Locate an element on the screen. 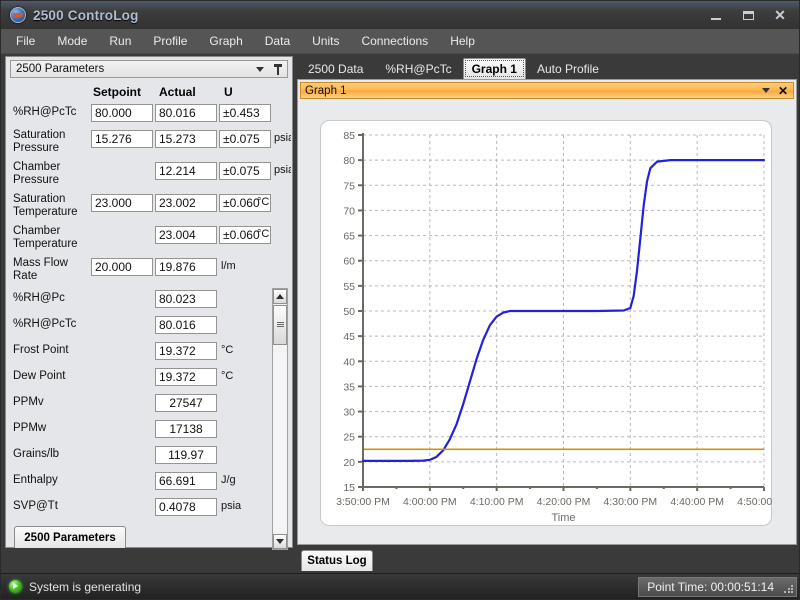  param-unit: psia is located at coordinates (282, 170).